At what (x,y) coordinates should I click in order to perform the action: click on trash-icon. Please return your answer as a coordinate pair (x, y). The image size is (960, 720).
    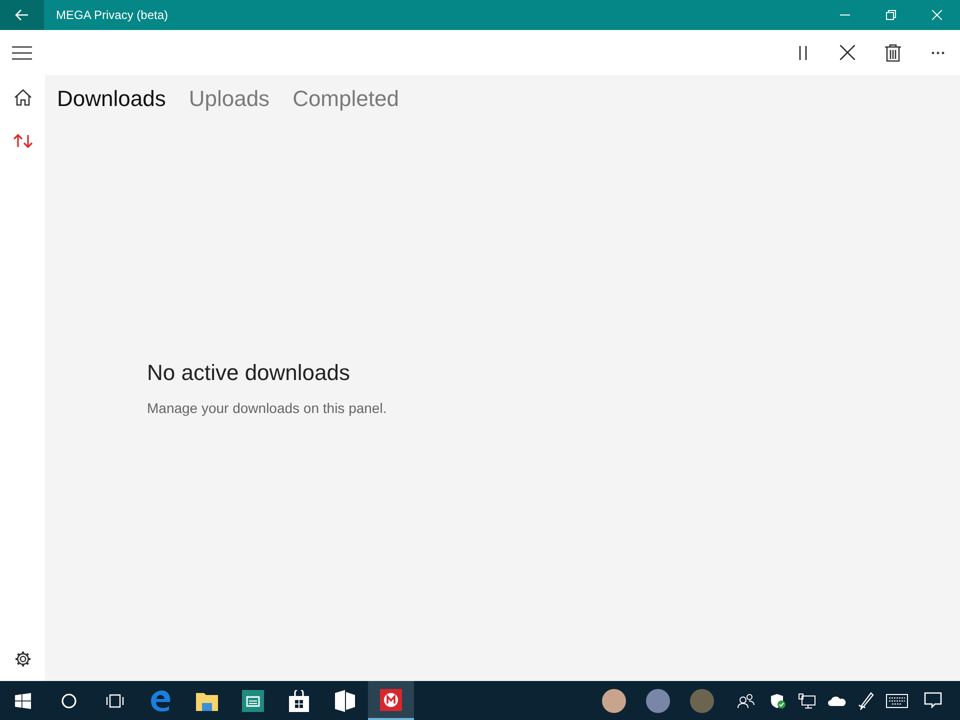
    Looking at the image, I should click on (892, 53).